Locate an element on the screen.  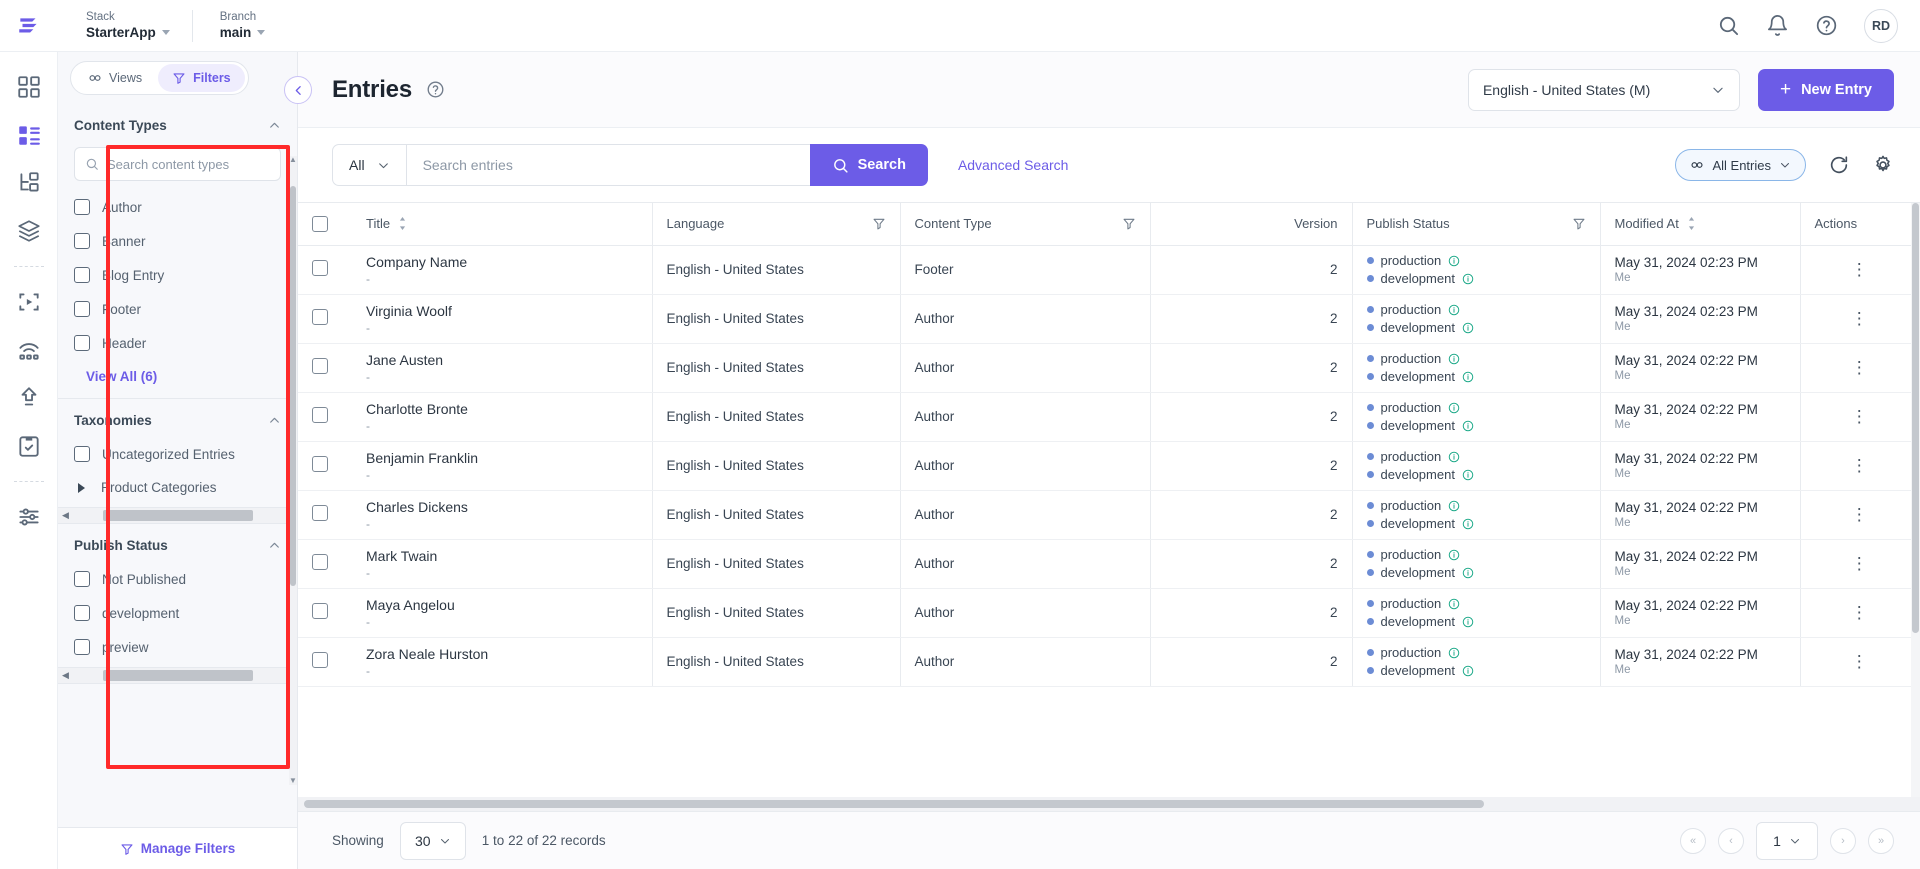
avatar: RD is located at coordinates (1881, 25).